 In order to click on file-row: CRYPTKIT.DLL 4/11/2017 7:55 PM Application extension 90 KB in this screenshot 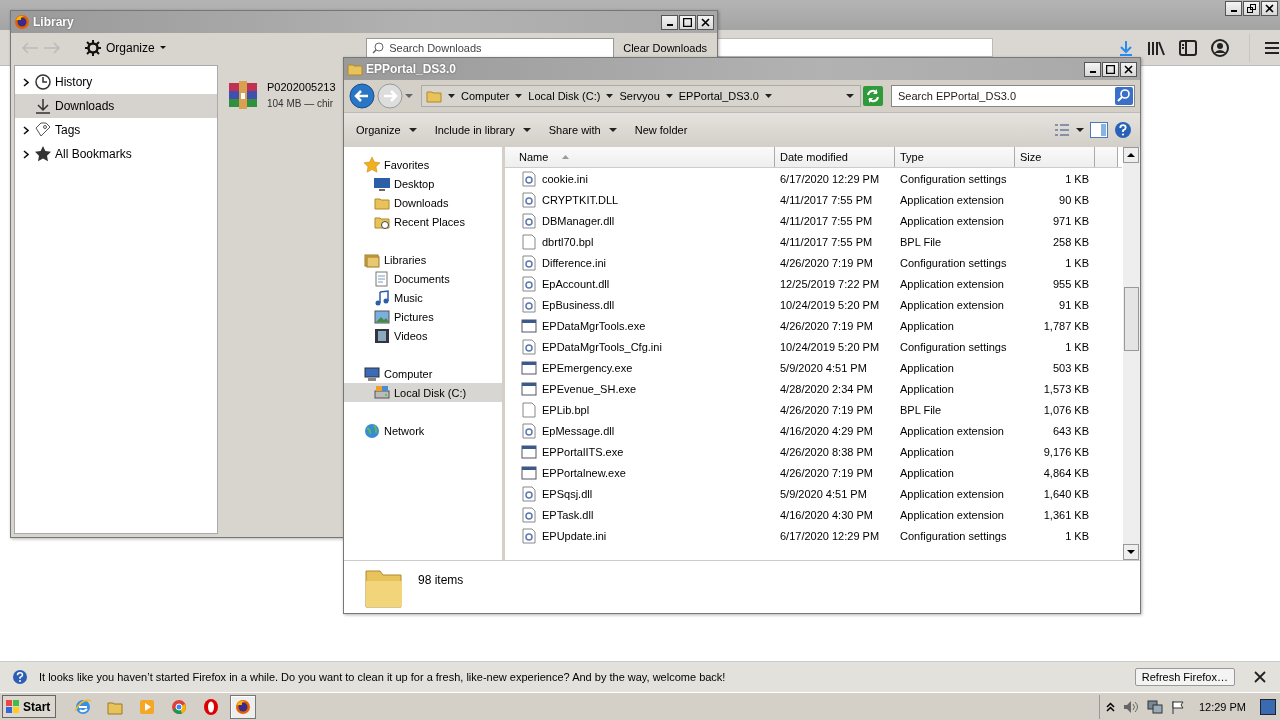, I will do `click(813, 199)`.